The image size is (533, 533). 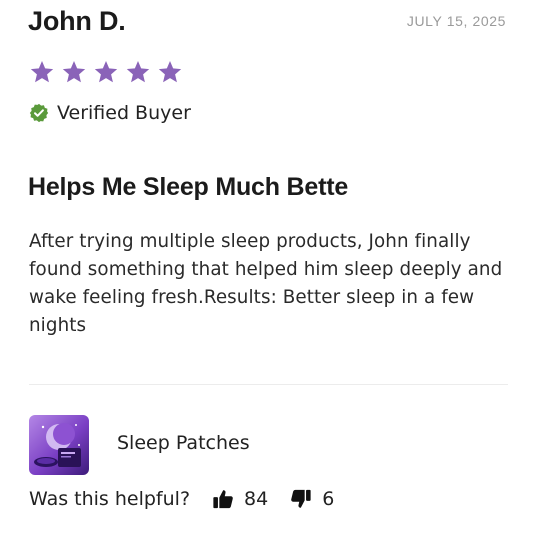 I want to click on review-date: JULY 15, 2025, so click(x=456, y=21).